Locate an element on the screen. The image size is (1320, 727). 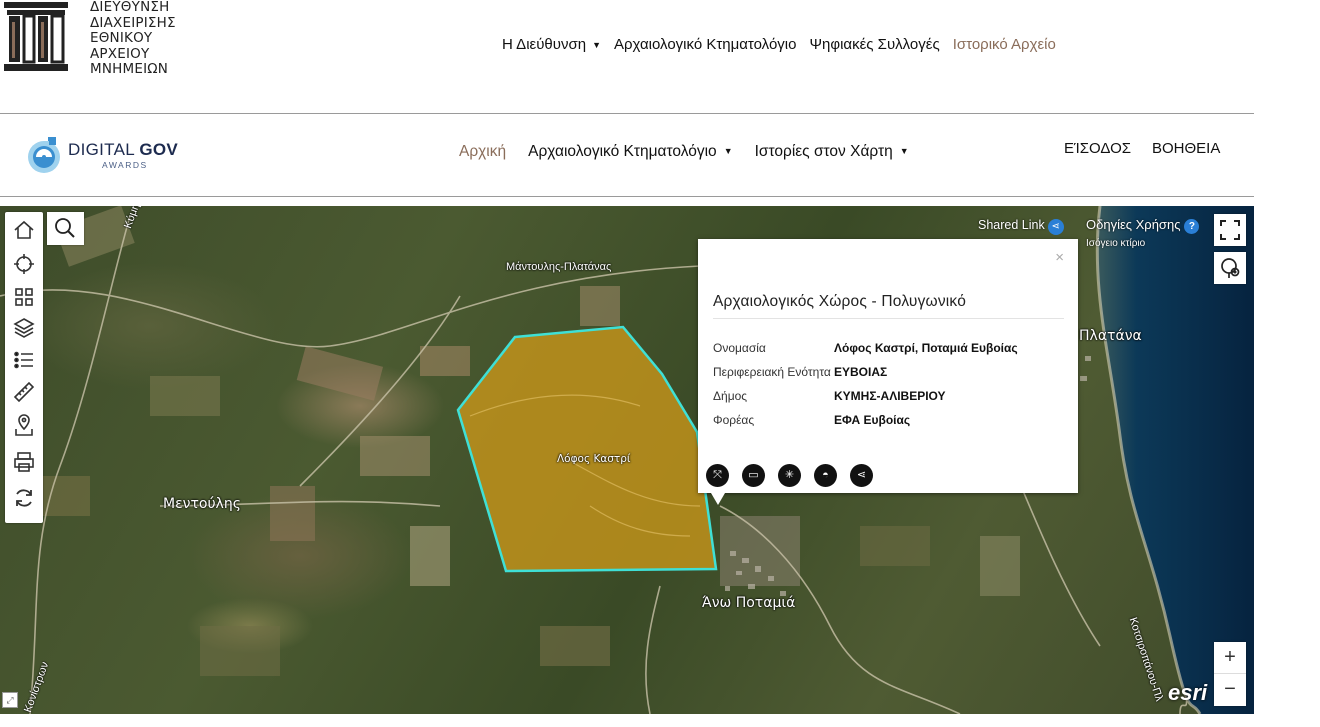
zoom-in-button: + is located at coordinates (1230, 658).